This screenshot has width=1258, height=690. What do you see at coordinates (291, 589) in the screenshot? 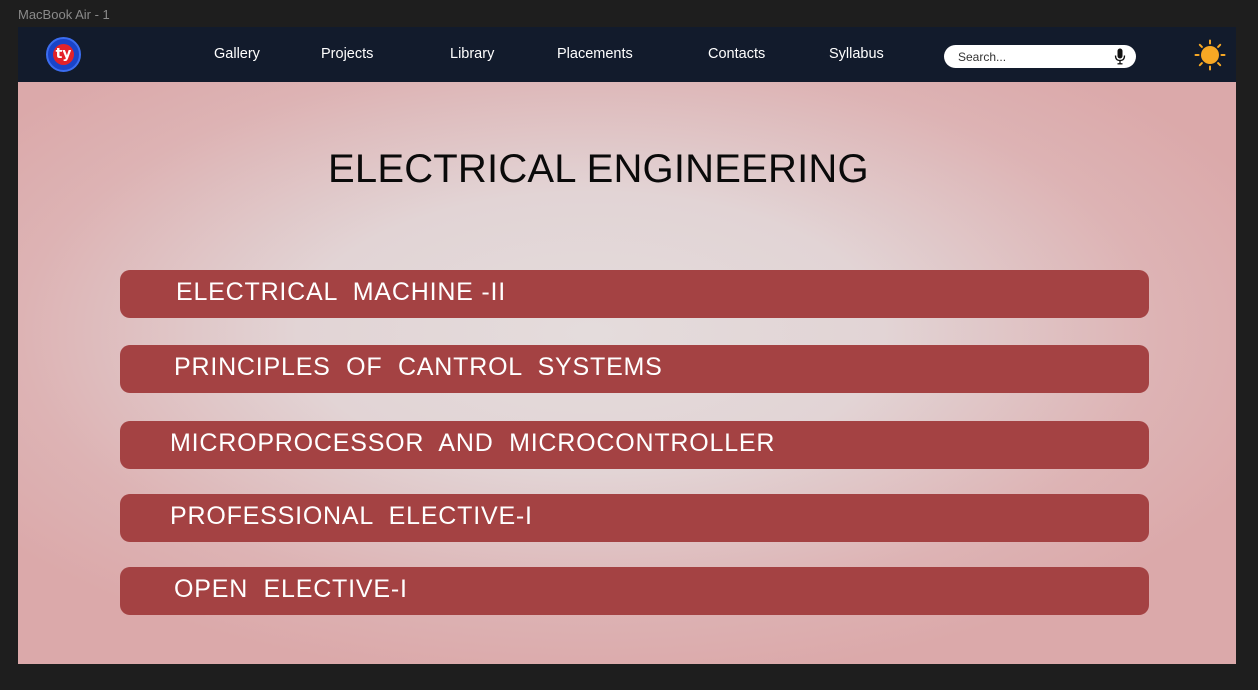
I see `subject-label: OPEN ELECTIVE-I` at bounding box center [291, 589].